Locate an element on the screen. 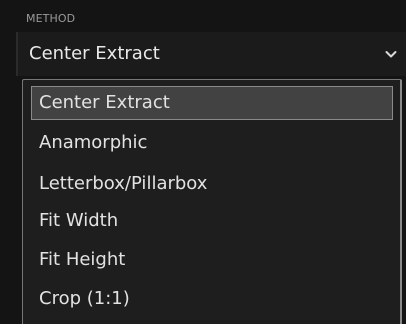 This screenshot has width=406, height=324. option-fit-height: Fit Height is located at coordinates (212, 260).